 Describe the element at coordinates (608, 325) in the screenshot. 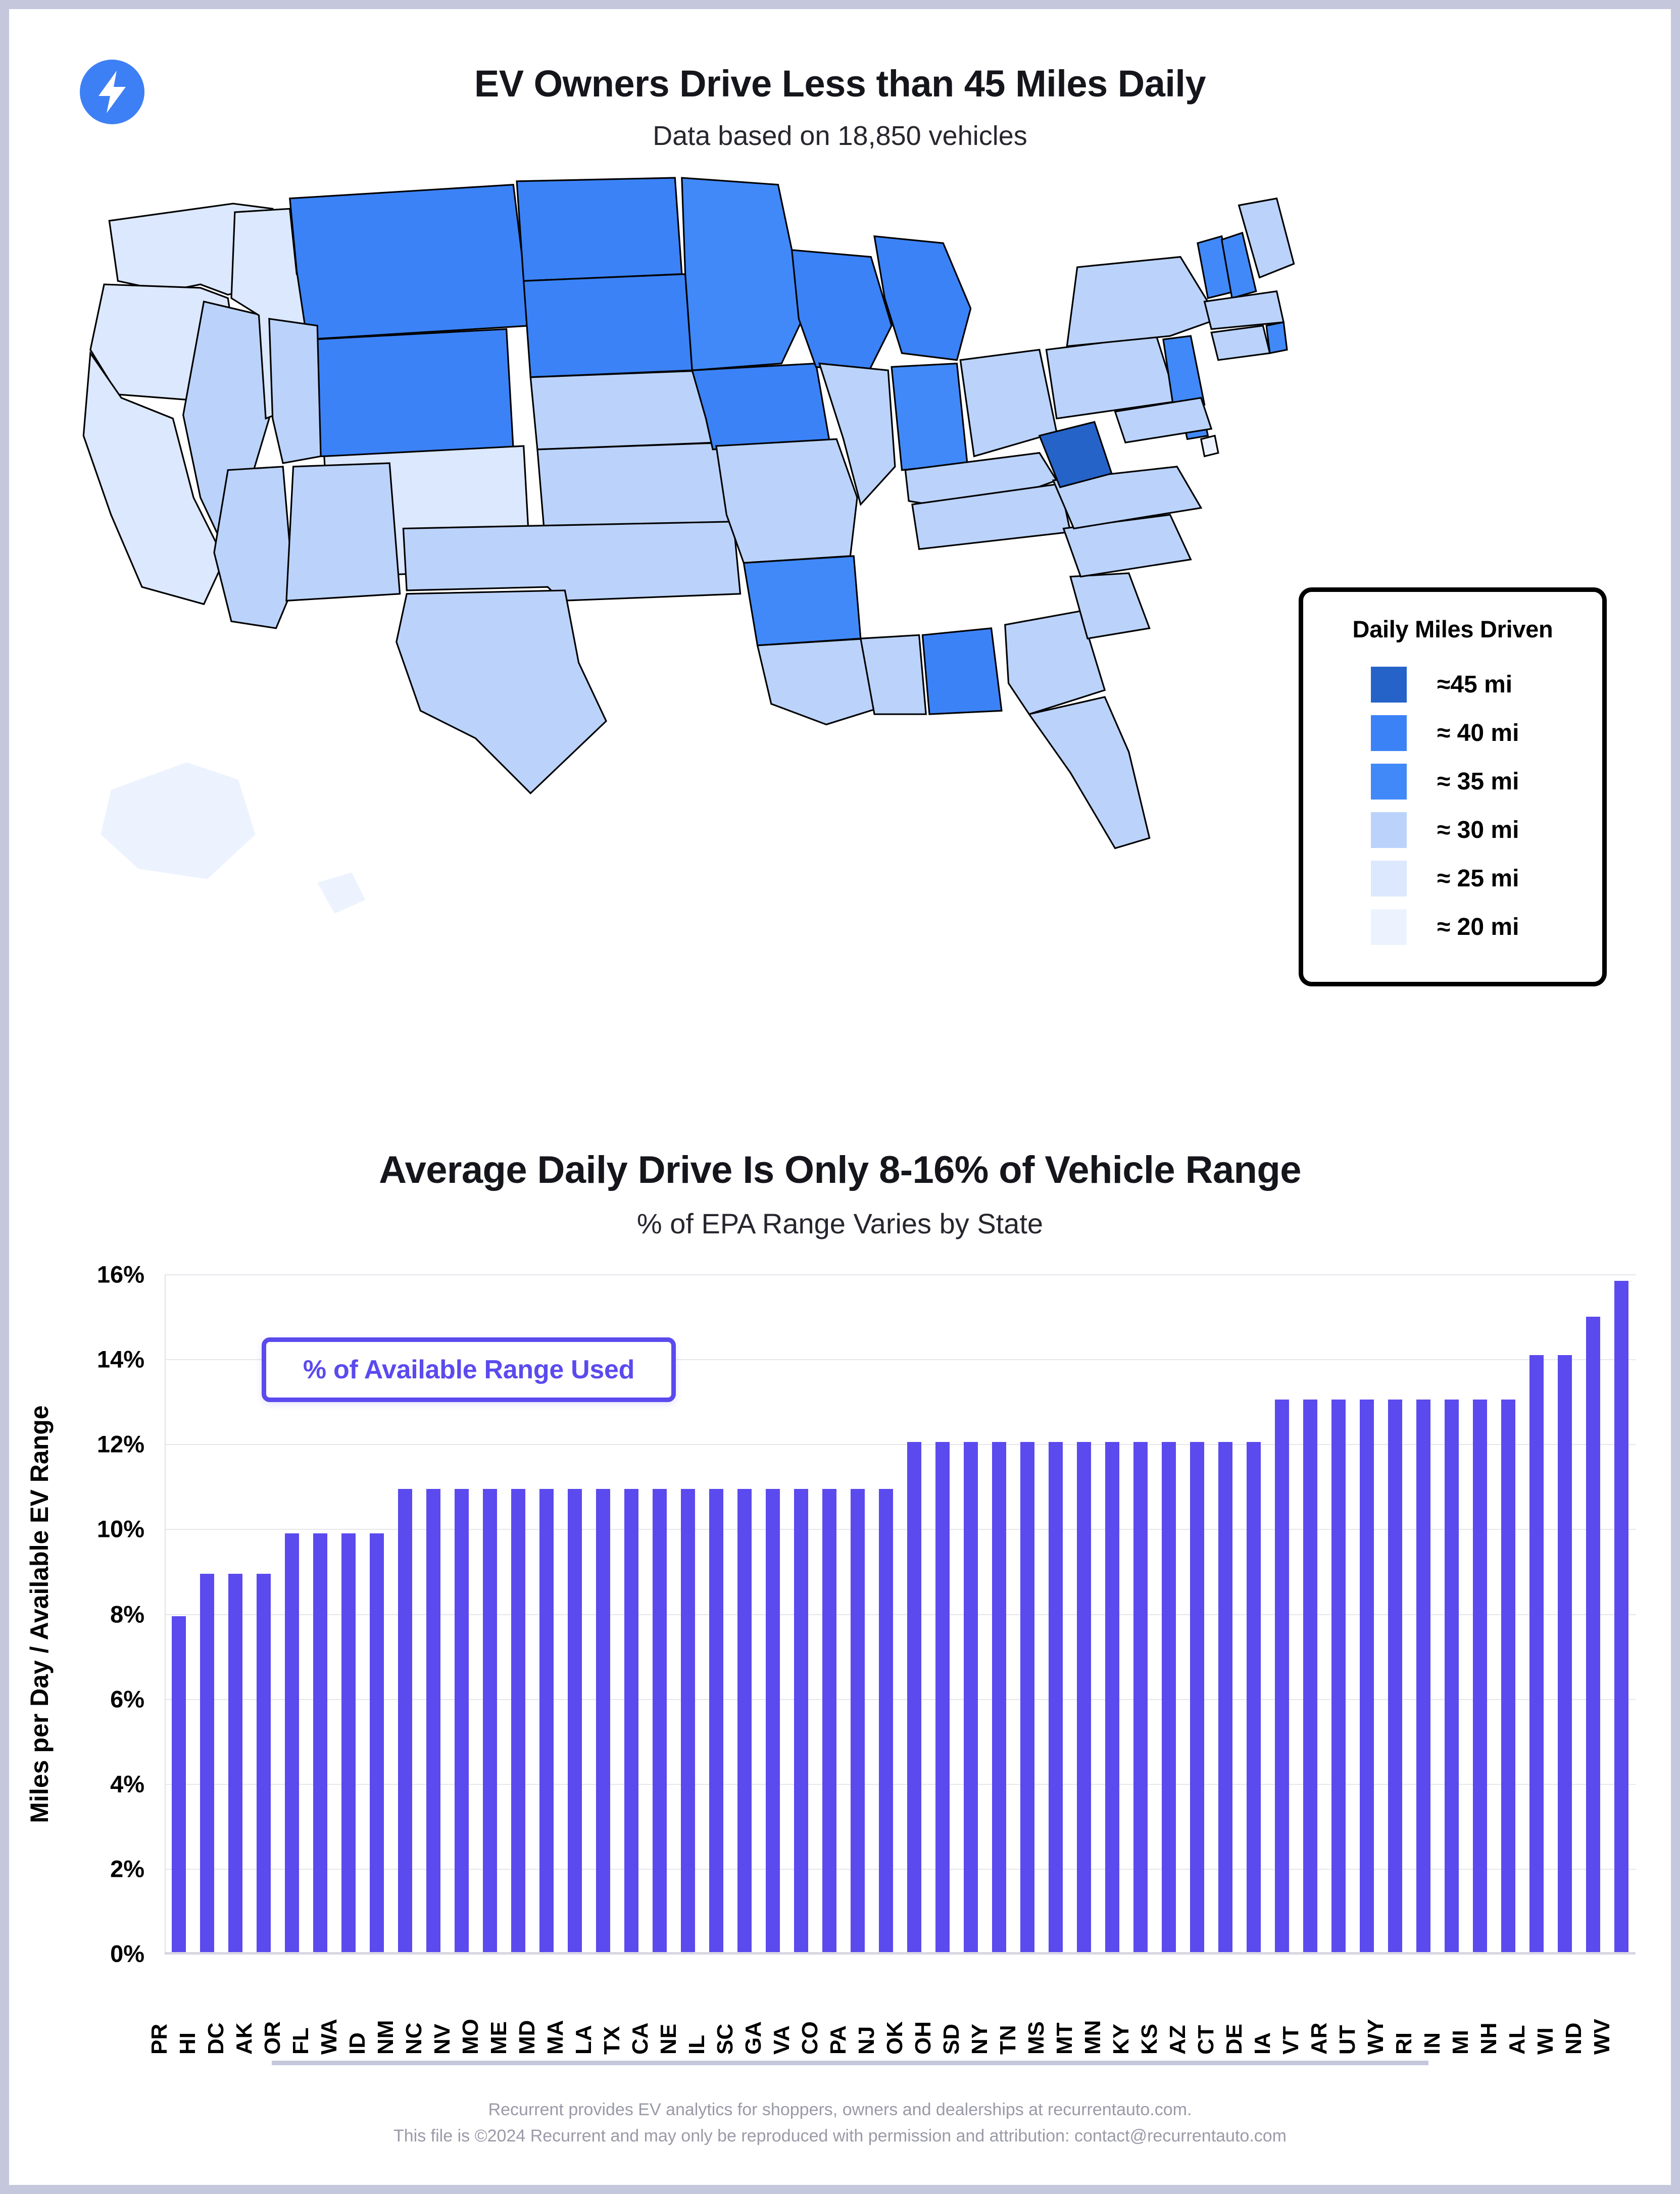

I see `map-state-sd` at that location.